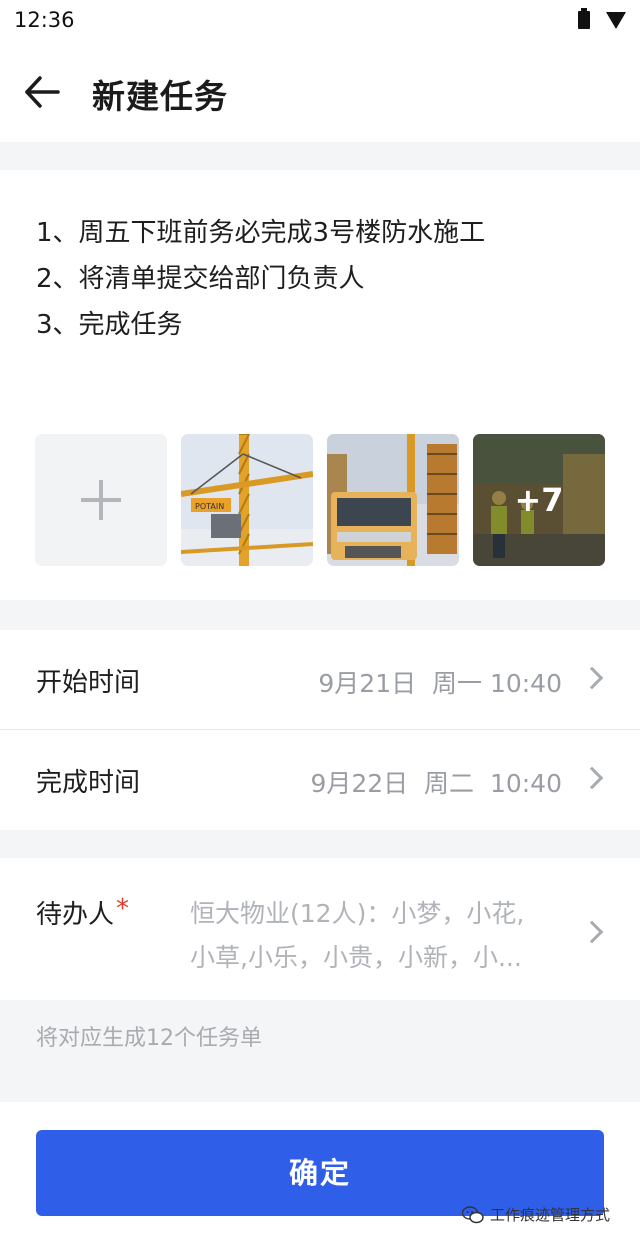 This screenshot has width=640, height=1244. Describe the element at coordinates (88, 683) in the screenshot. I see `start-time-label: 开始时间` at that location.